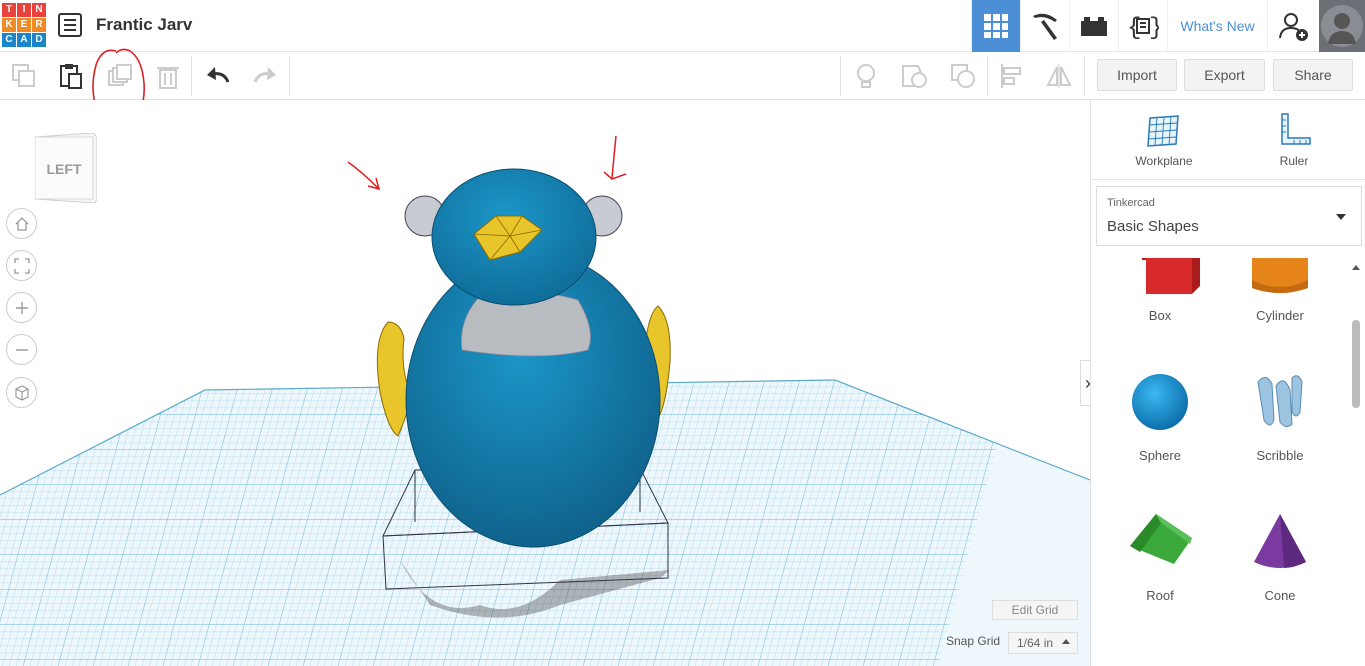  Describe the element at coordinates (1228, 140) in the screenshot. I see `panel-tools: Workplane Ruler` at that location.